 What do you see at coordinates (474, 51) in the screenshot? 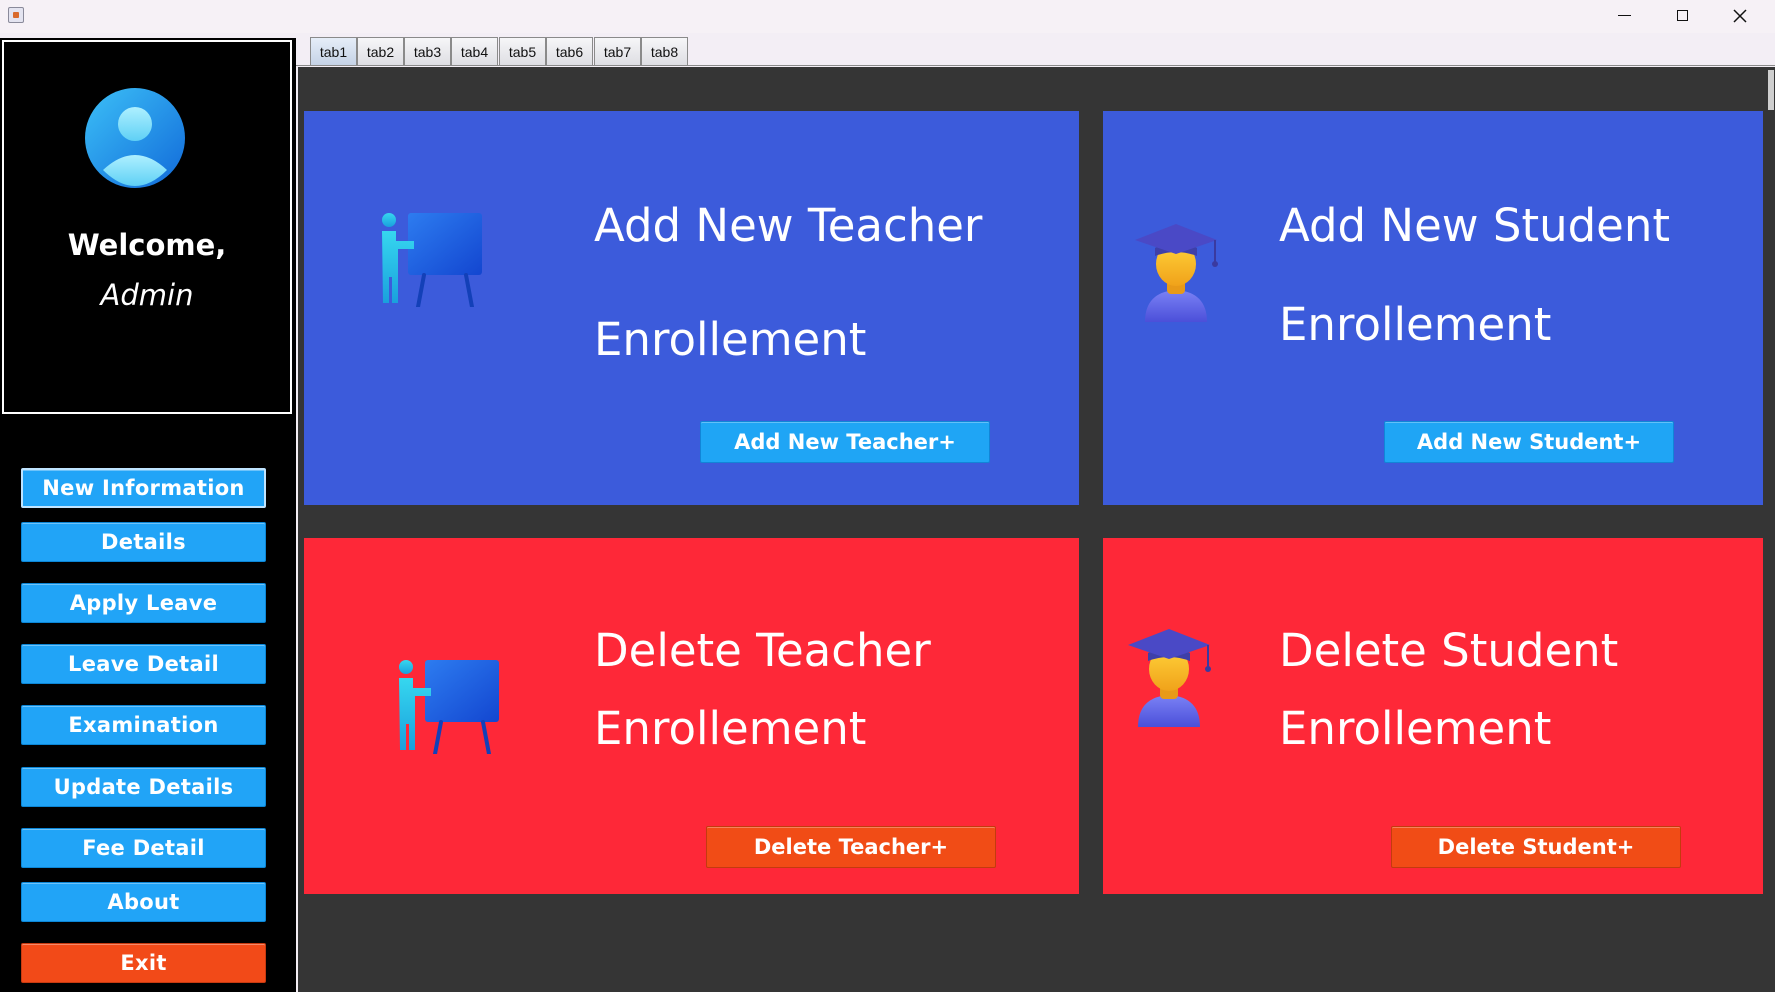
I see `tab-4: tab4` at bounding box center [474, 51].